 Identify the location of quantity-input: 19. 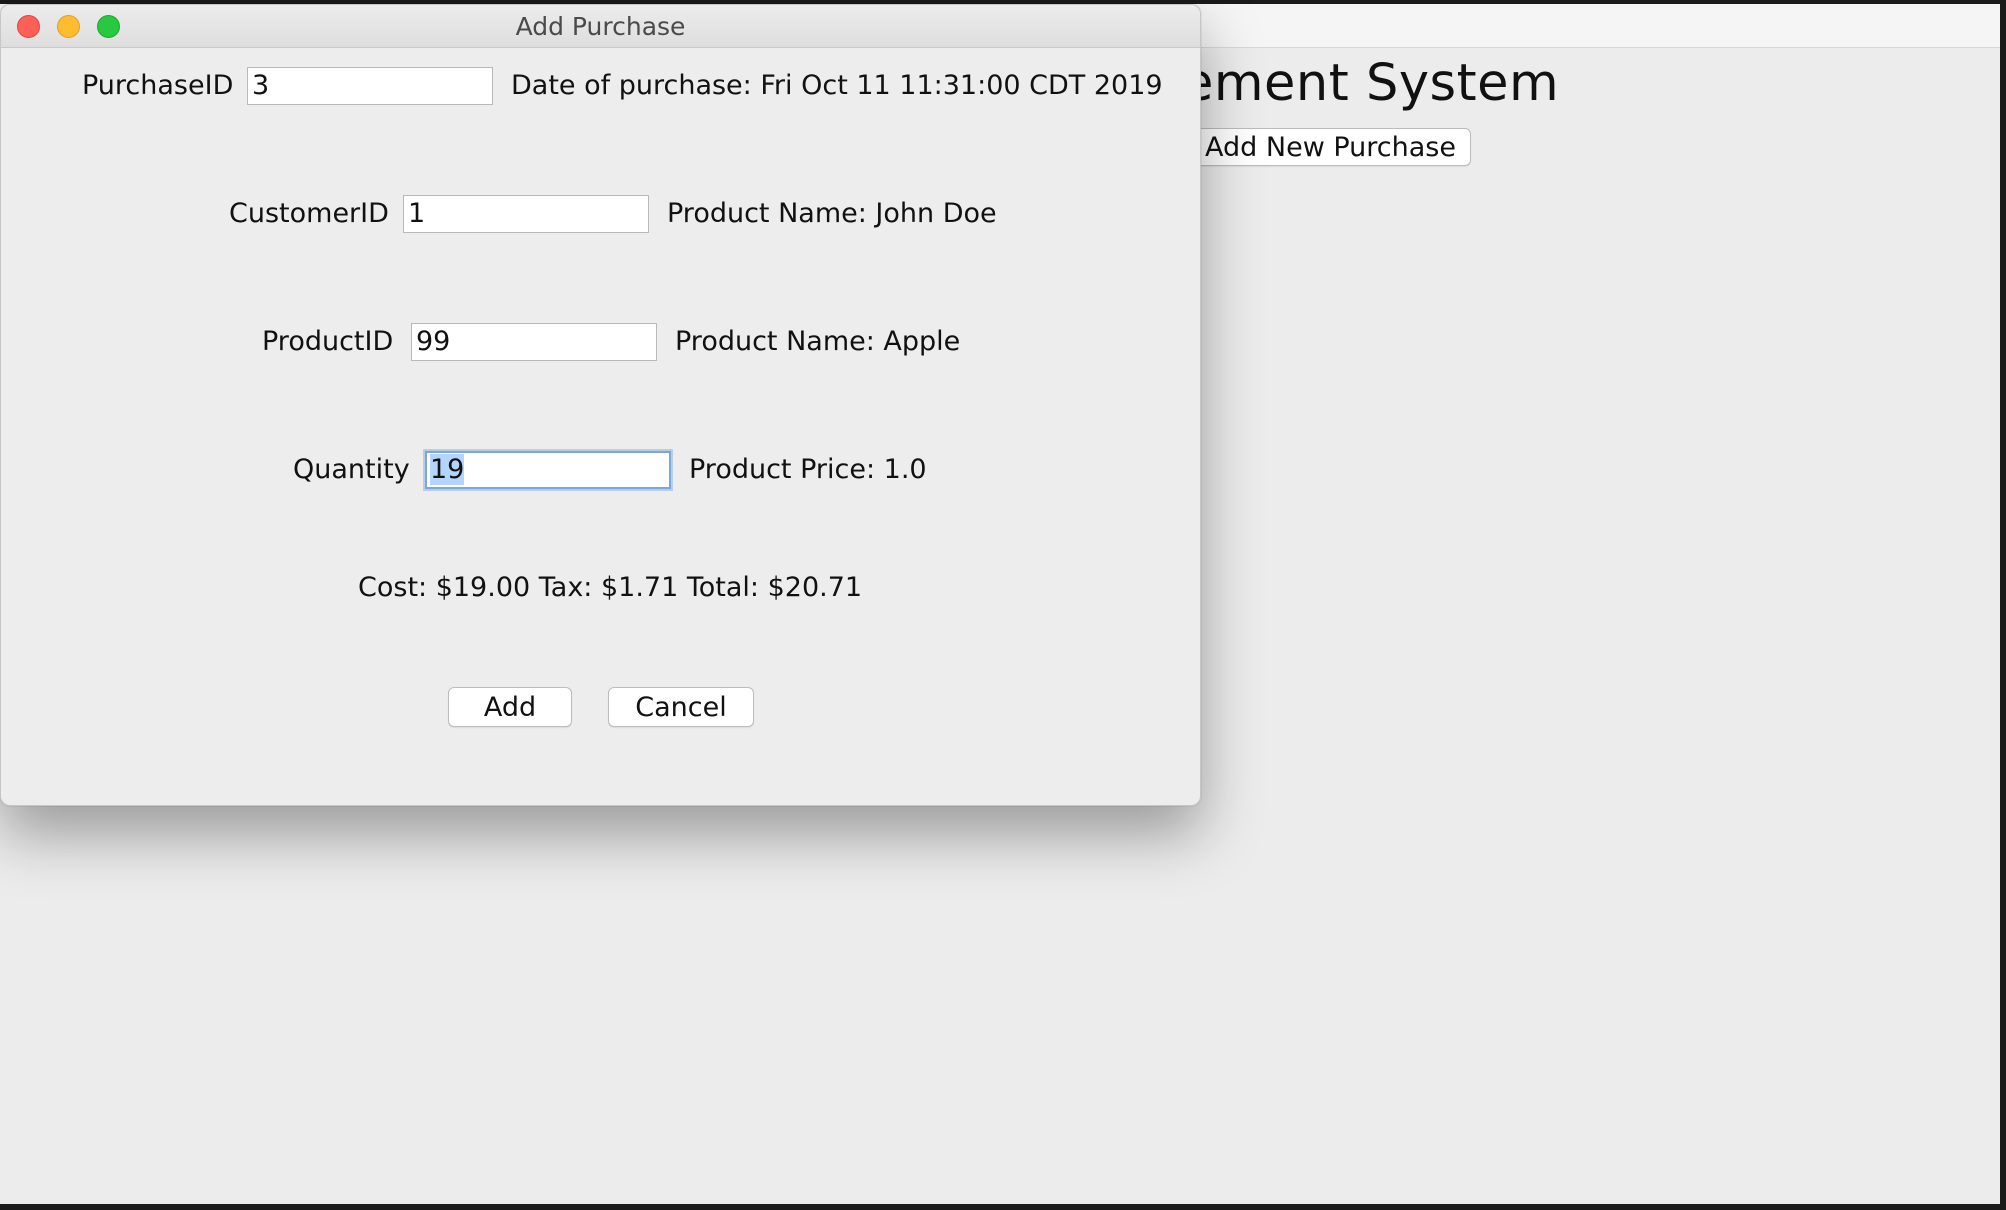
(548, 470).